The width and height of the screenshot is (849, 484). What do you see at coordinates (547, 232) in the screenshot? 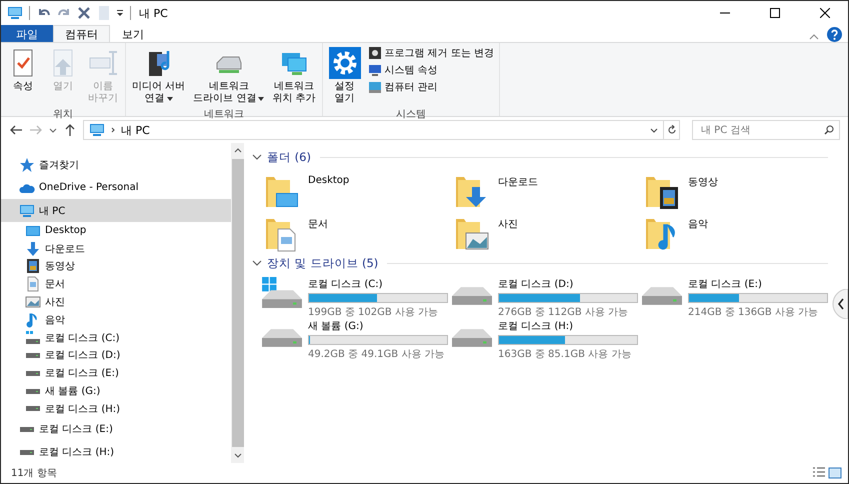
I see `folder-item: 사진` at bounding box center [547, 232].